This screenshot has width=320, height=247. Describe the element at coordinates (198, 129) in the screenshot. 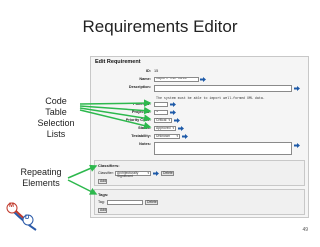

I see `status-row: Status:` at that location.